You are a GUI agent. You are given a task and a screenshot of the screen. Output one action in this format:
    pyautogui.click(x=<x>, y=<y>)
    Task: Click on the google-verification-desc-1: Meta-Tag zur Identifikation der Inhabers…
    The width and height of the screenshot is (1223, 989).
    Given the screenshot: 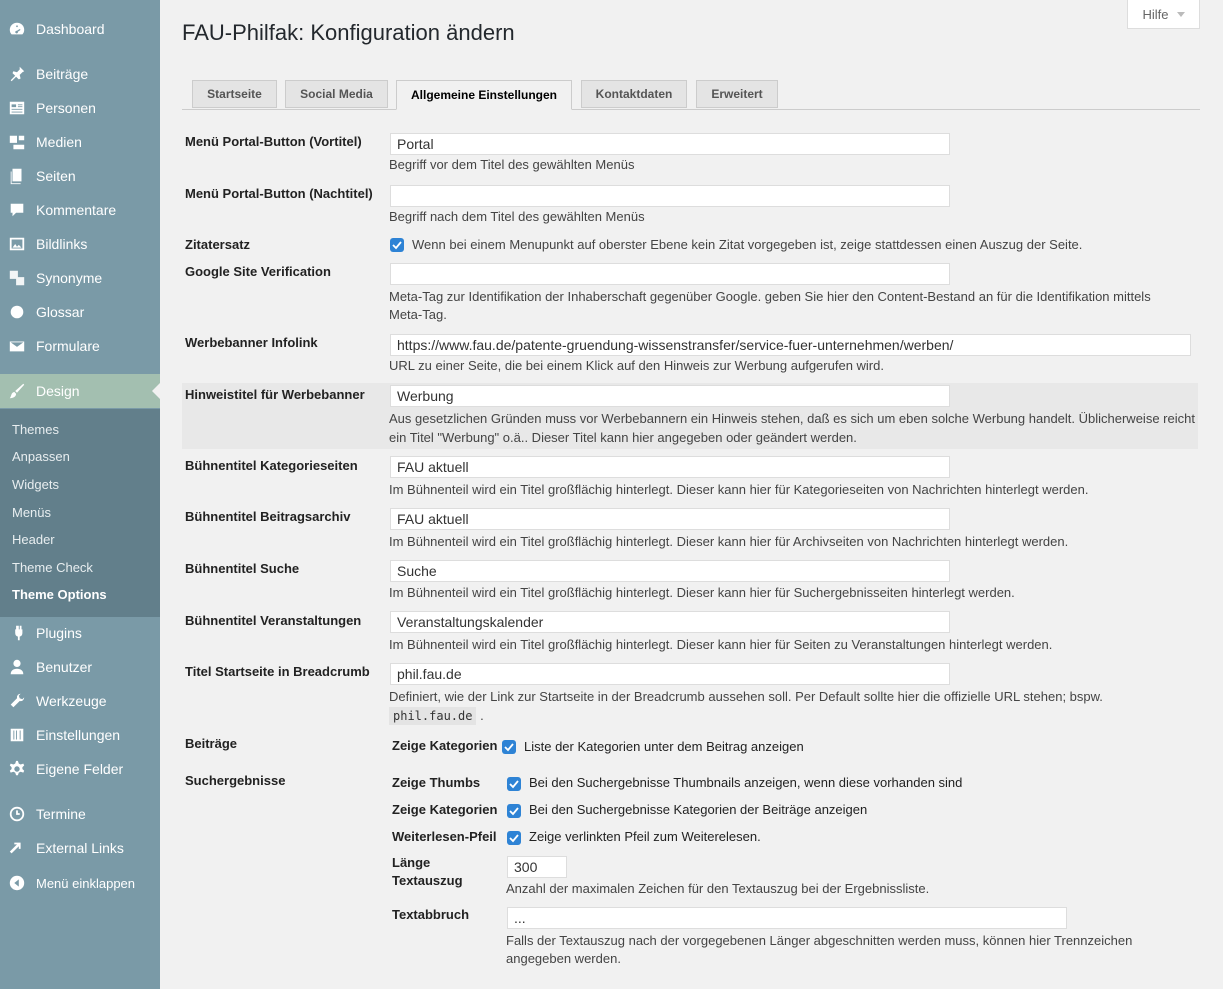 What is the action you would take?
    pyautogui.click(x=770, y=296)
    